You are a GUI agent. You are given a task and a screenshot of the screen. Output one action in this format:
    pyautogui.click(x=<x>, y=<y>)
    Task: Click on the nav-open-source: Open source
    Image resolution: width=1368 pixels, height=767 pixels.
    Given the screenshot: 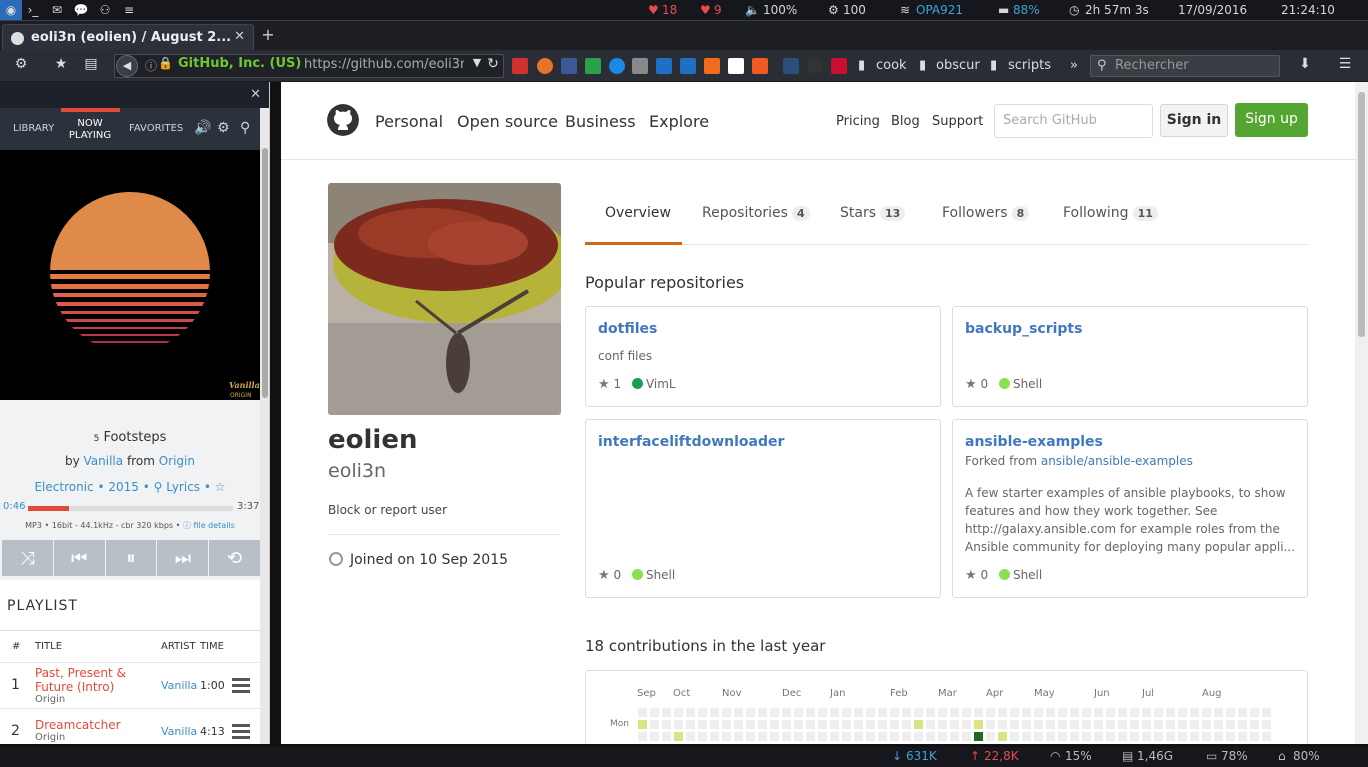 What is the action you would take?
    pyautogui.click(x=507, y=121)
    